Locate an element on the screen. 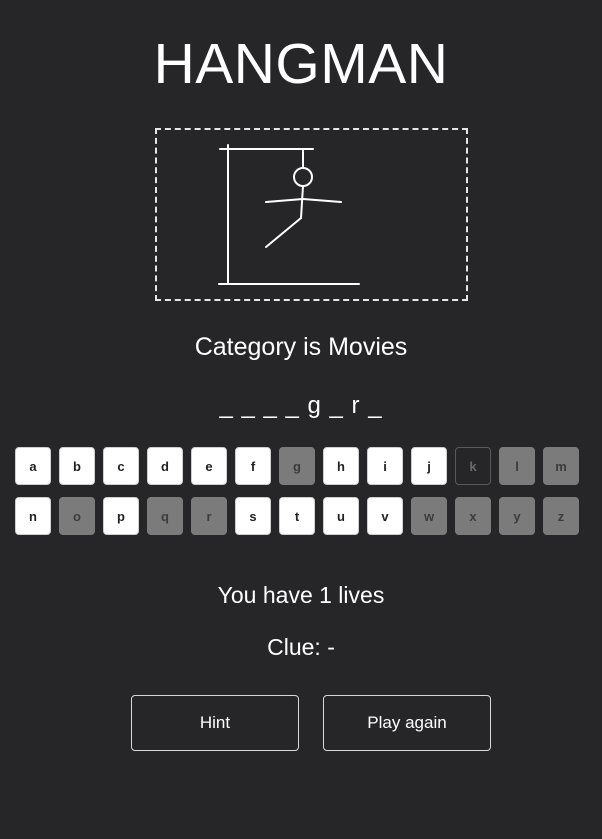 The width and height of the screenshot is (602, 839). letter-key-v: v is located at coordinates (385, 516).